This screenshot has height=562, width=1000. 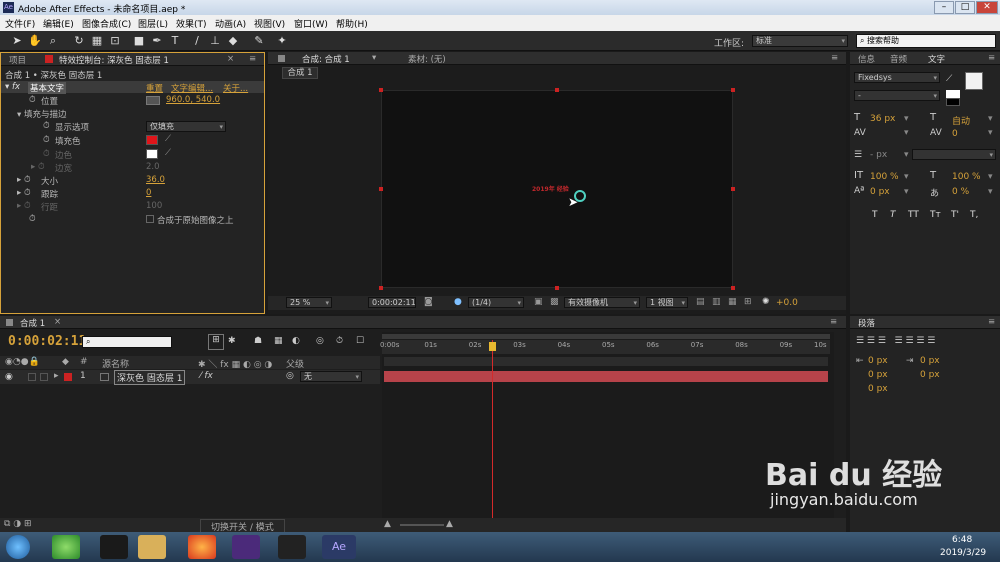 I want to click on v-scale-dropdown-icon: ▾, so click(x=906, y=177).